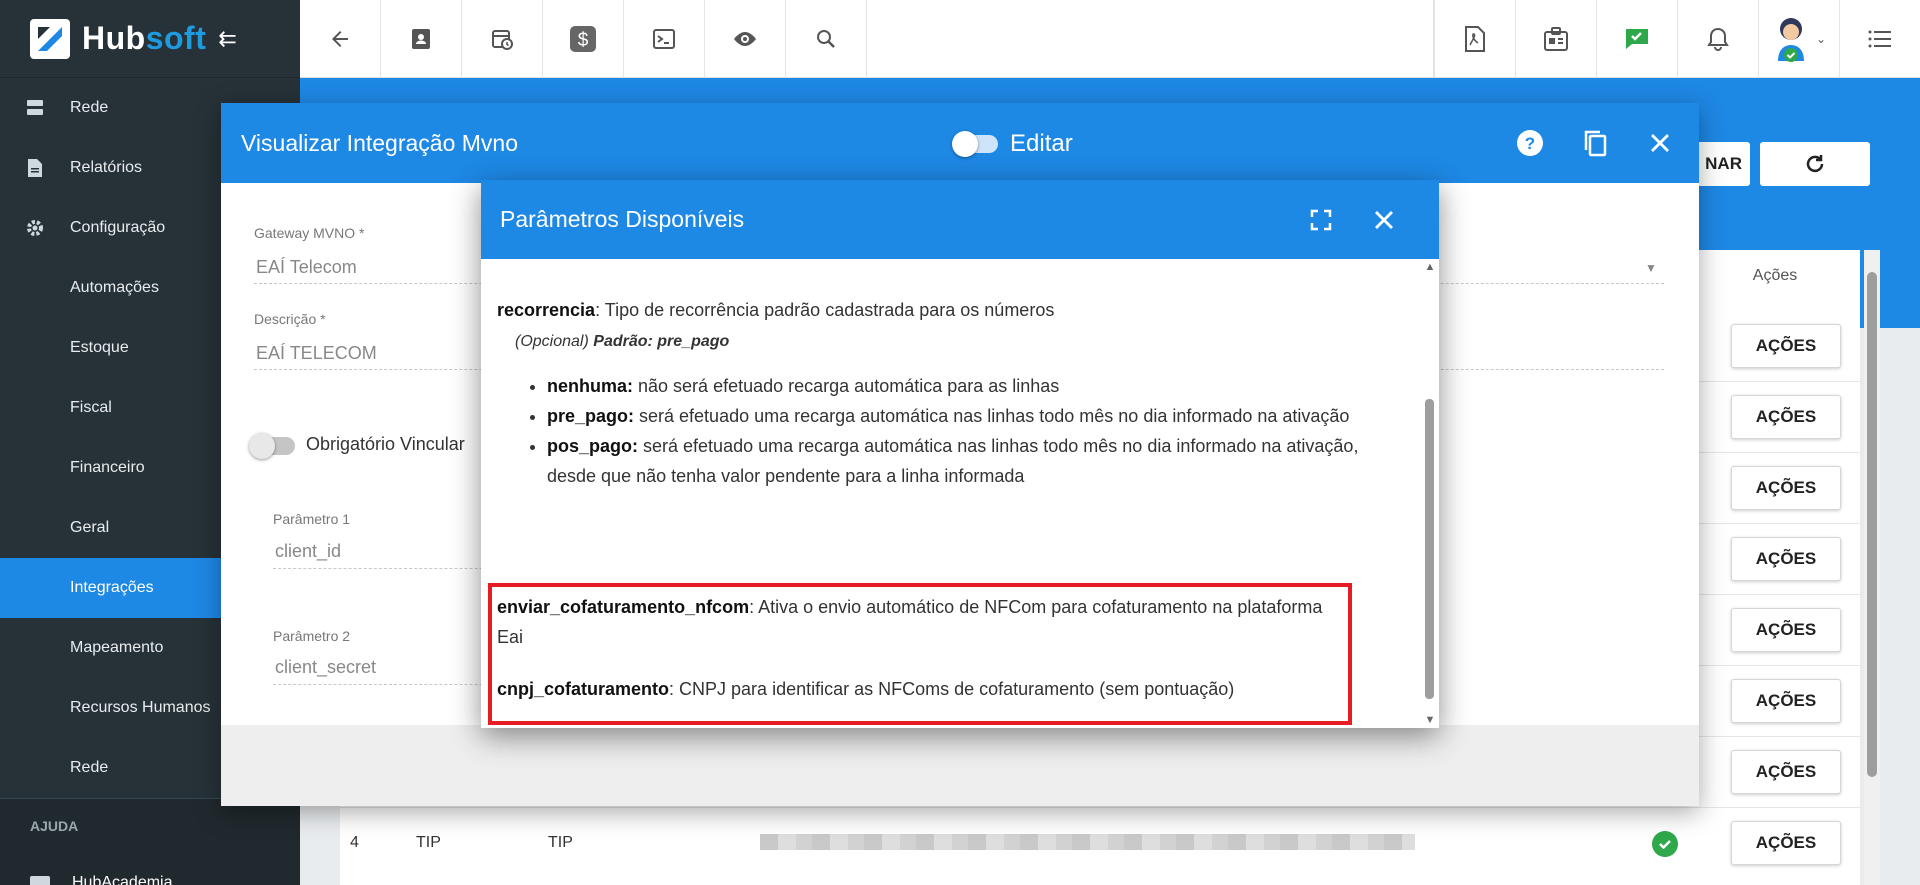  I want to click on param-optional-note: (Opcional) Padrão: pre_pago, so click(622, 341).